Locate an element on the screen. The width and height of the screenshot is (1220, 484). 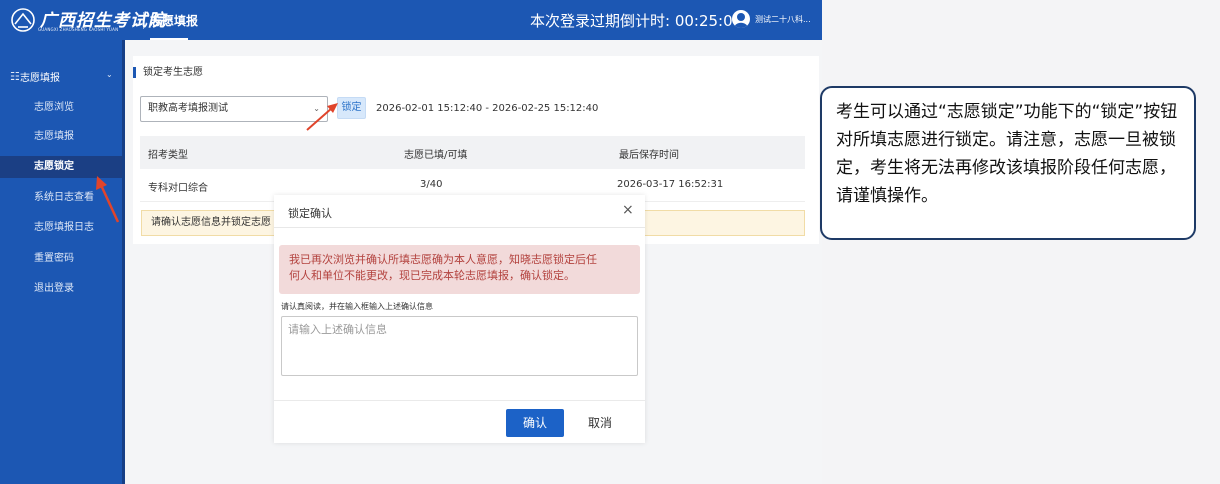
batch-select: 职教高考填报测试 ⌄ is located at coordinates (234, 109).